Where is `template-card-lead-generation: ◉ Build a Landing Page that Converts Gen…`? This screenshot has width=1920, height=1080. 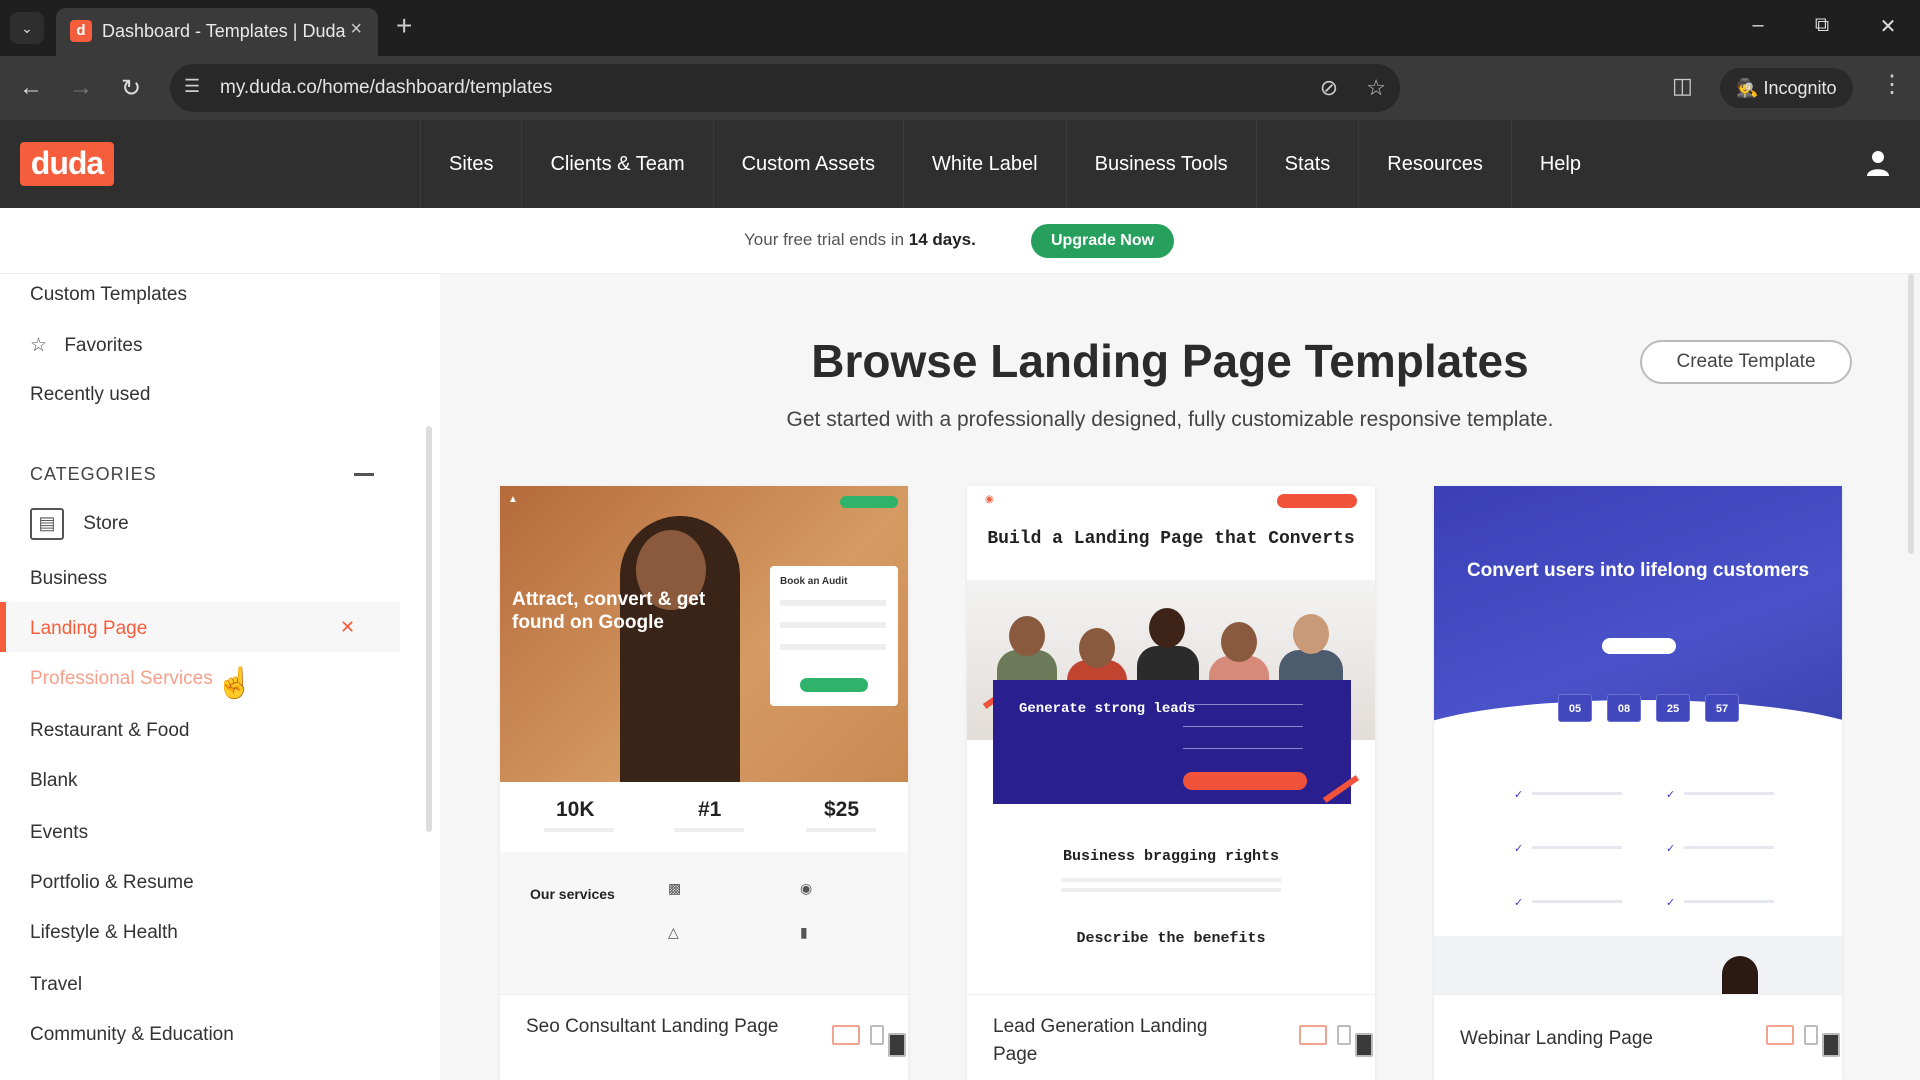 template-card-lead-generation: ◉ Build a Landing Page that Converts Gen… is located at coordinates (1171, 783).